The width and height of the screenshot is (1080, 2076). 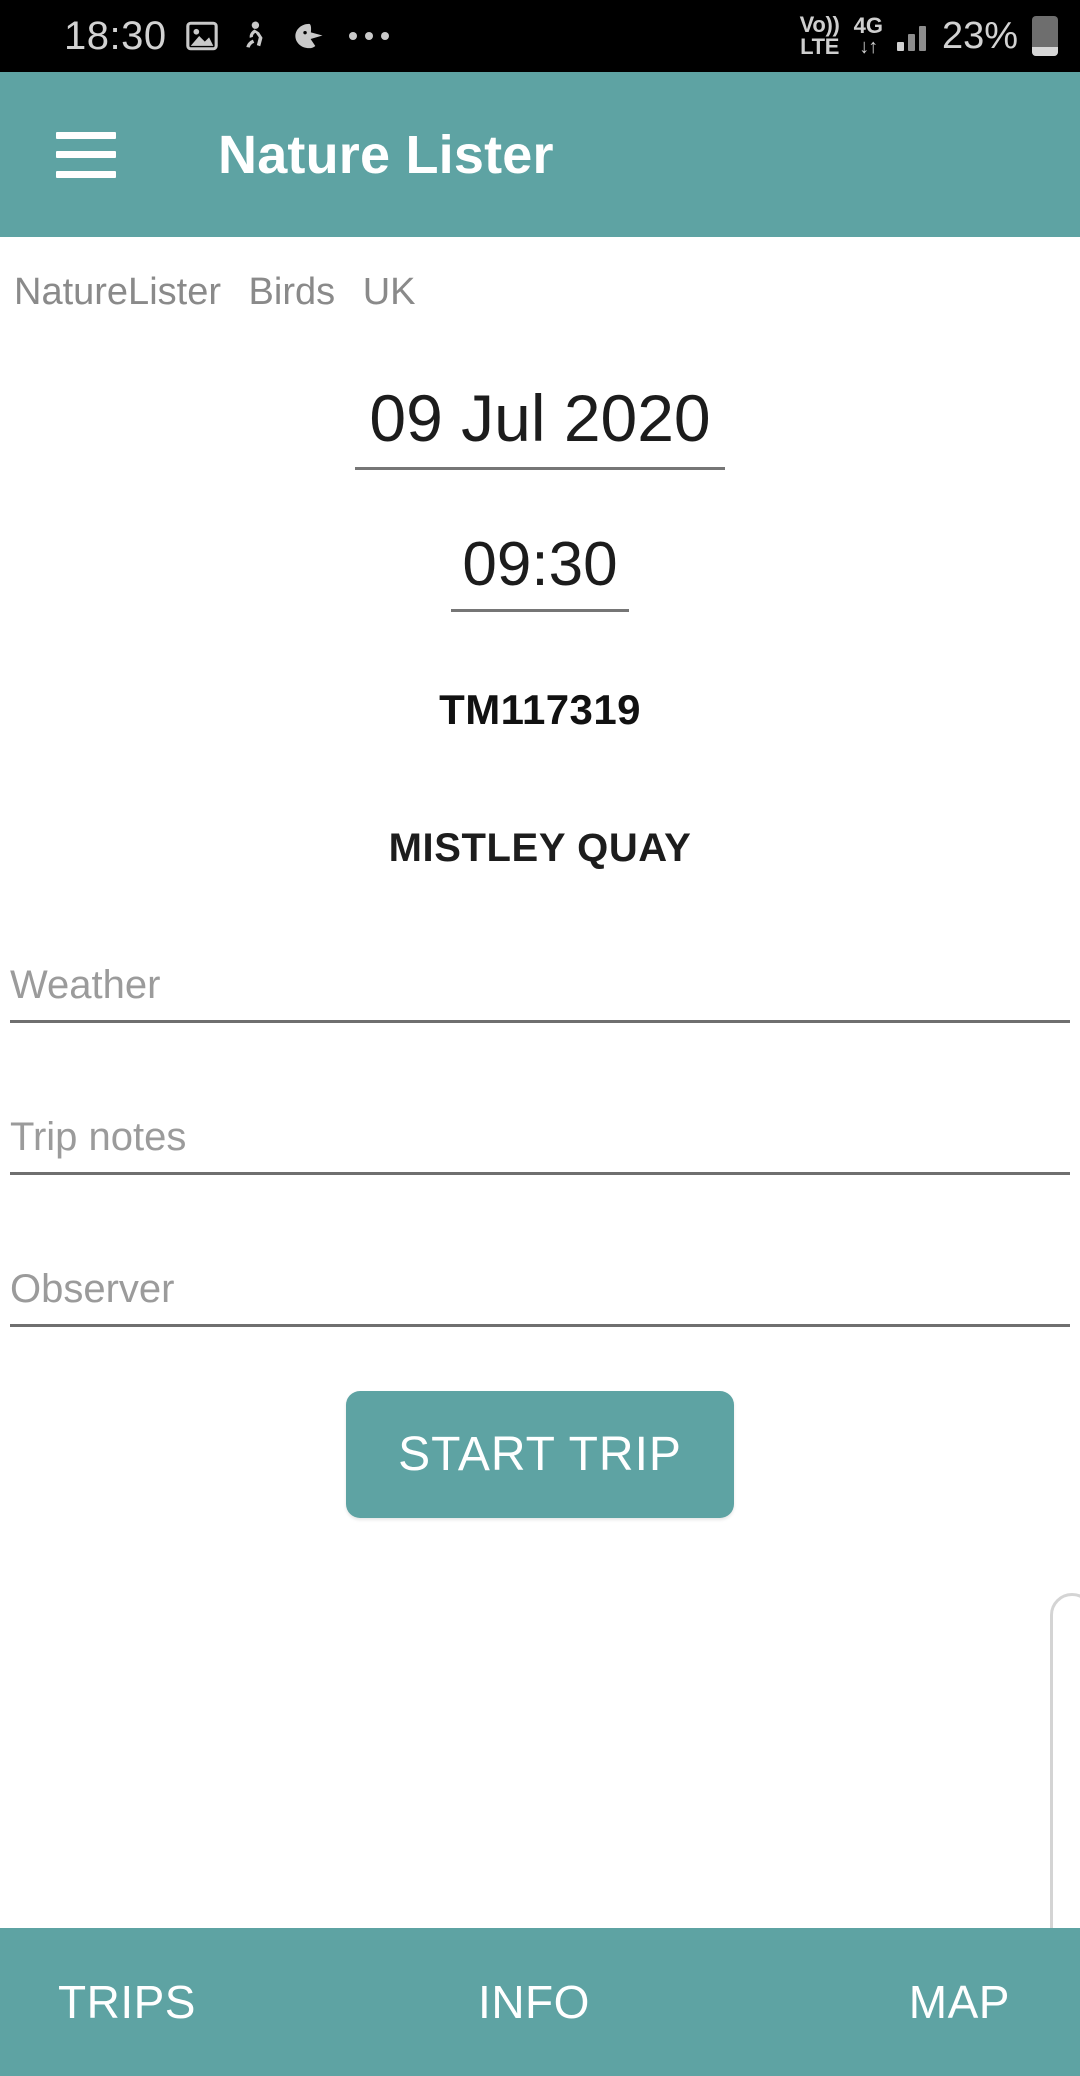 I want to click on observer-field-wrapper, so click(x=540, y=1297).